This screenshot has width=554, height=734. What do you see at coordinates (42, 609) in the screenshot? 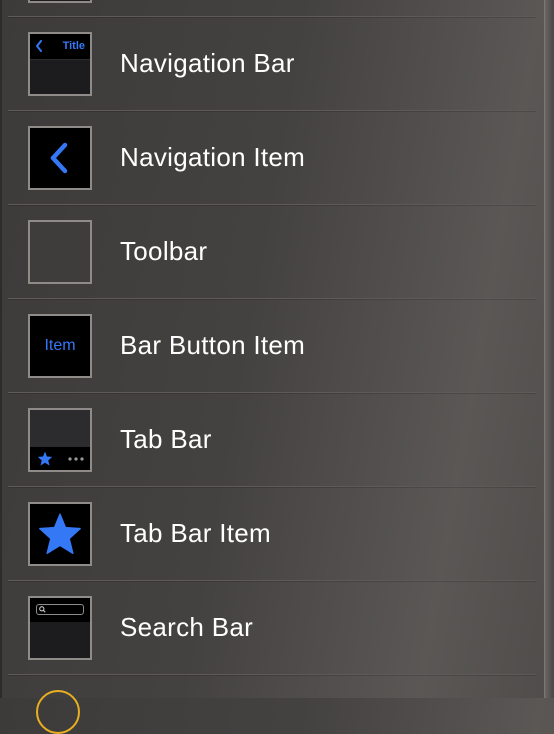
I see `search-icon` at bounding box center [42, 609].